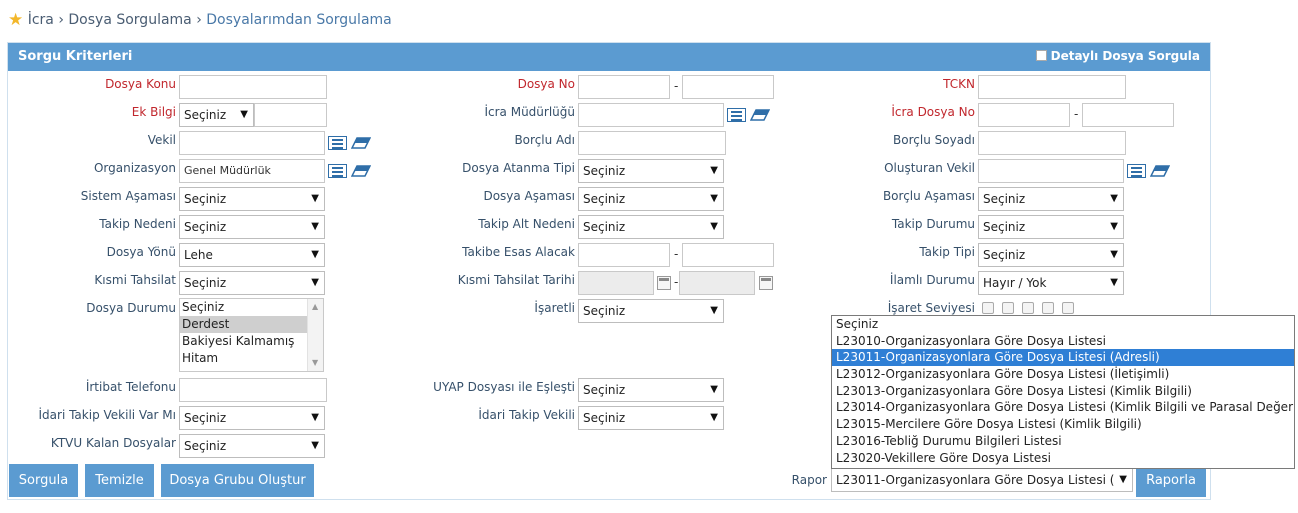 The height and width of the screenshot is (513, 1298). What do you see at coordinates (518, 252) in the screenshot?
I see `takibe-esas-alacak-label: Takibe Esas Alacak` at bounding box center [518, 252].